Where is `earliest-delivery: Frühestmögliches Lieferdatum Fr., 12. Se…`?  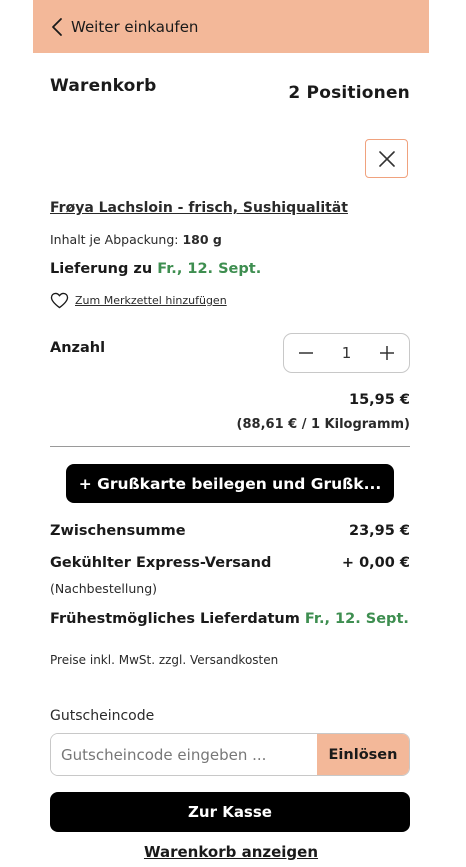
earliest-delivery: Frühestmögliches Lieferdatum Fr., 12. Se… is located at coordinates (229, 619).